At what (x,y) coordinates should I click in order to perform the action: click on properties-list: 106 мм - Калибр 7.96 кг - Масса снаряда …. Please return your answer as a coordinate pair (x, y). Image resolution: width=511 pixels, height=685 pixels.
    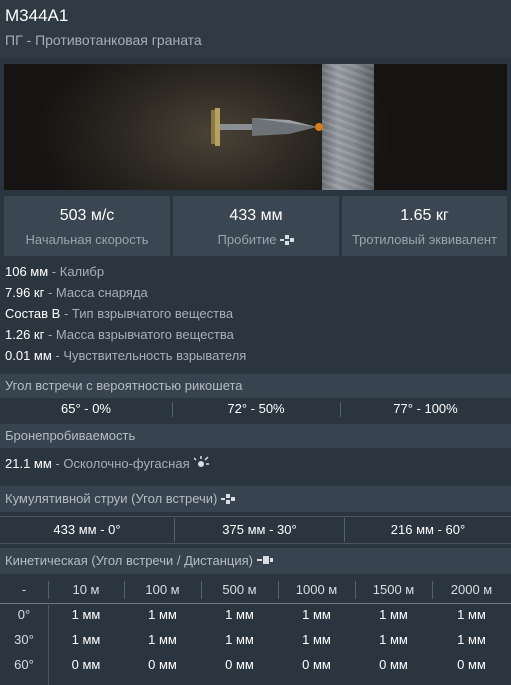
    Looking at the image, I should click on (125, 315).